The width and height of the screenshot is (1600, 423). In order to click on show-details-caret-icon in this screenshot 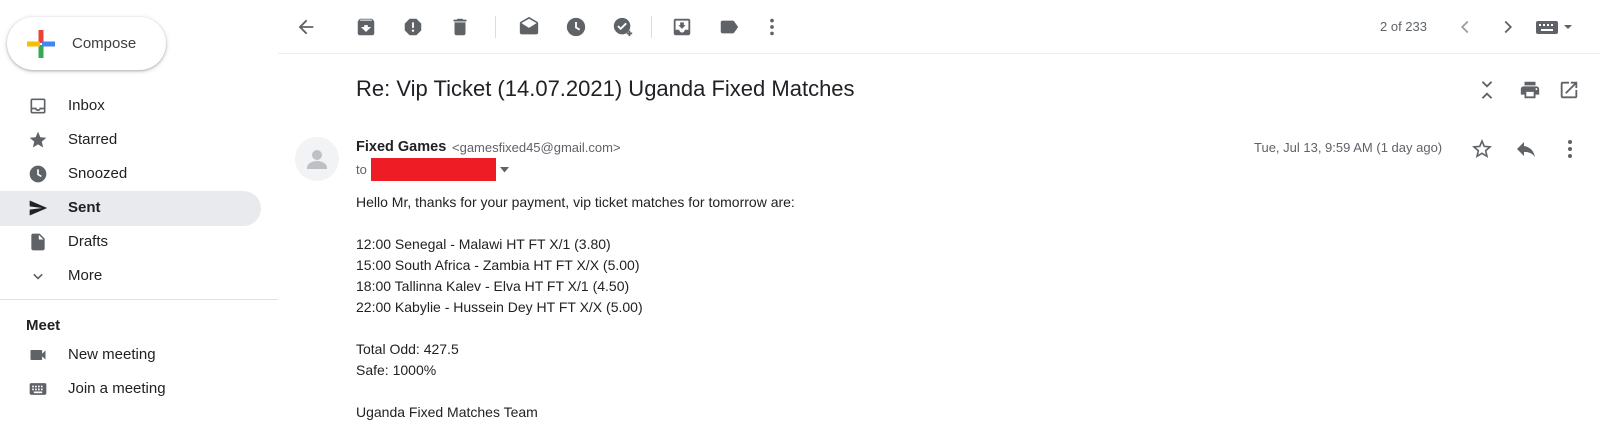, I will do `click(504, 170)`.